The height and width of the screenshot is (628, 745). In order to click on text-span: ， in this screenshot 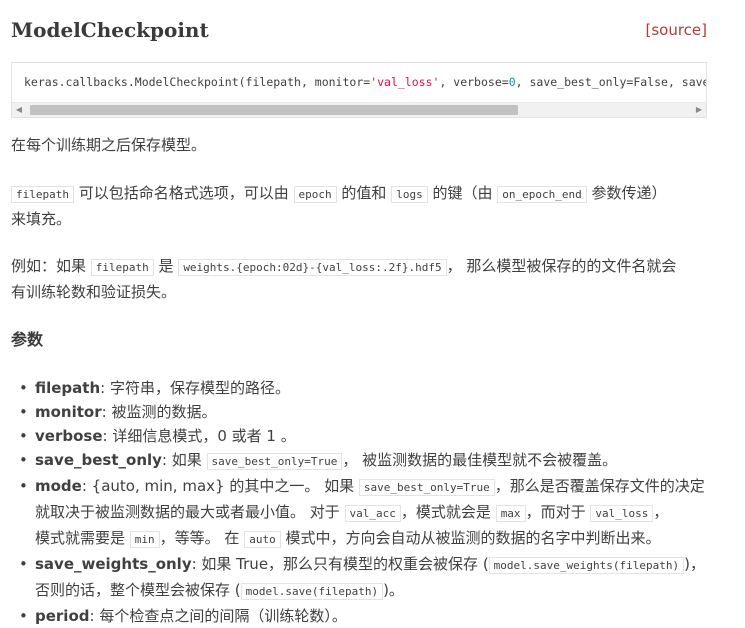, I will do `click(661, 512)`.